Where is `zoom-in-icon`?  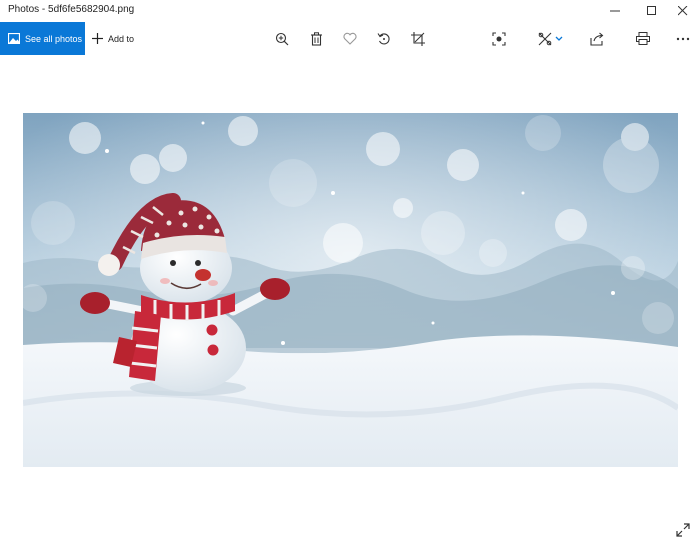 zoom-in-icon is located at coordinates (282, 38).